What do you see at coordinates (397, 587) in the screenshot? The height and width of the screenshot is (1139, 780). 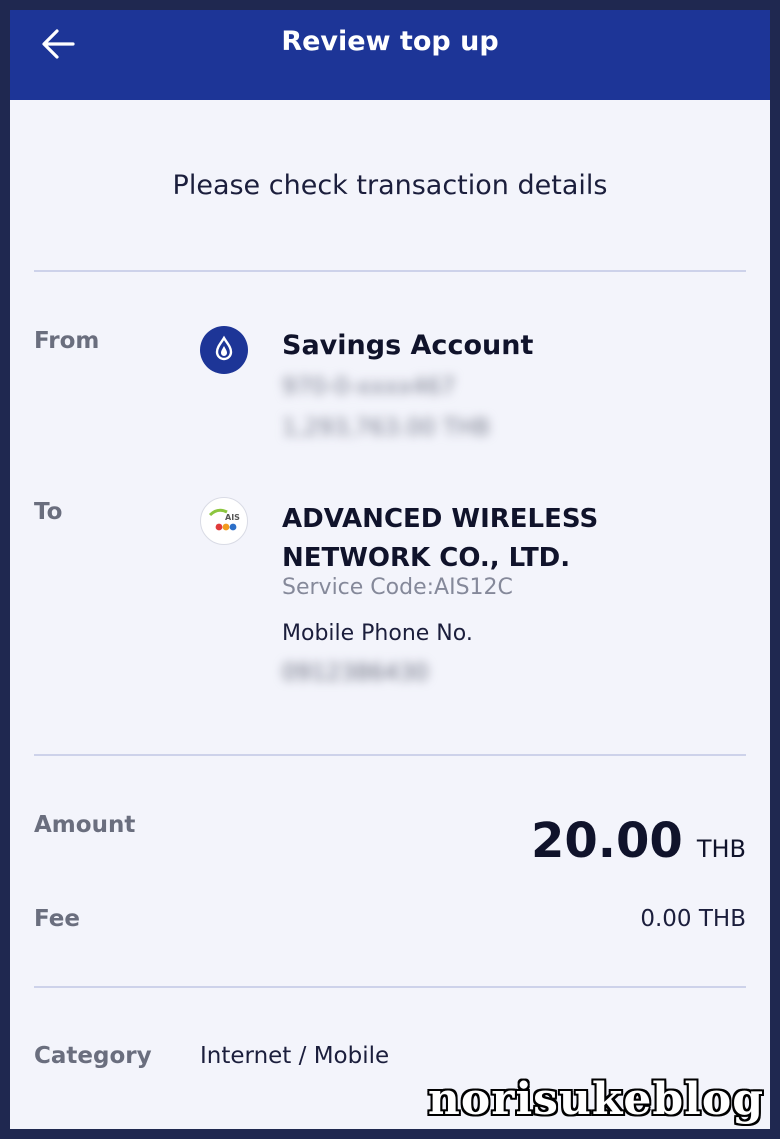 I see `service-code: Service Code:AIS12C` at bounding box center [397, 587].